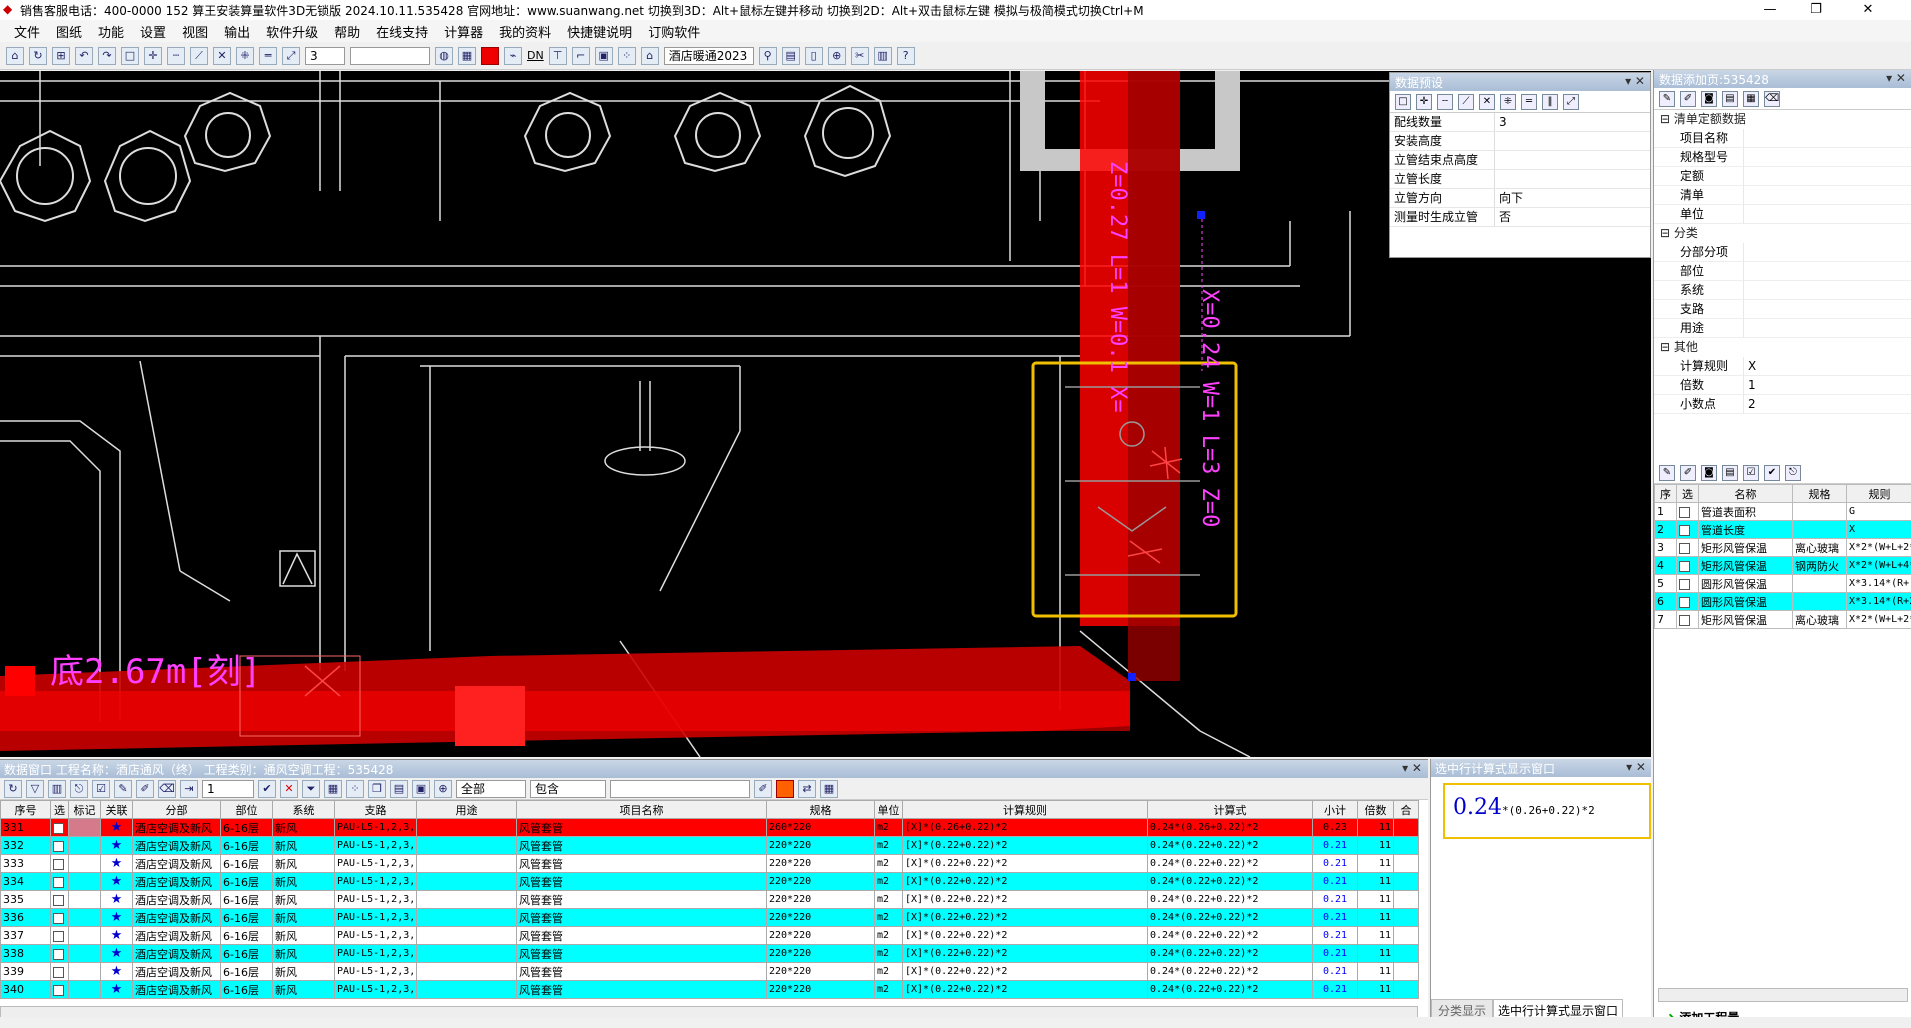 The height and width of the screenshot is (1028, 1911). What do you see at coordinates (61, 56) in the screenshot?
I see `zoom-extents-icon: ⊞` at bounding box center [61, 56].